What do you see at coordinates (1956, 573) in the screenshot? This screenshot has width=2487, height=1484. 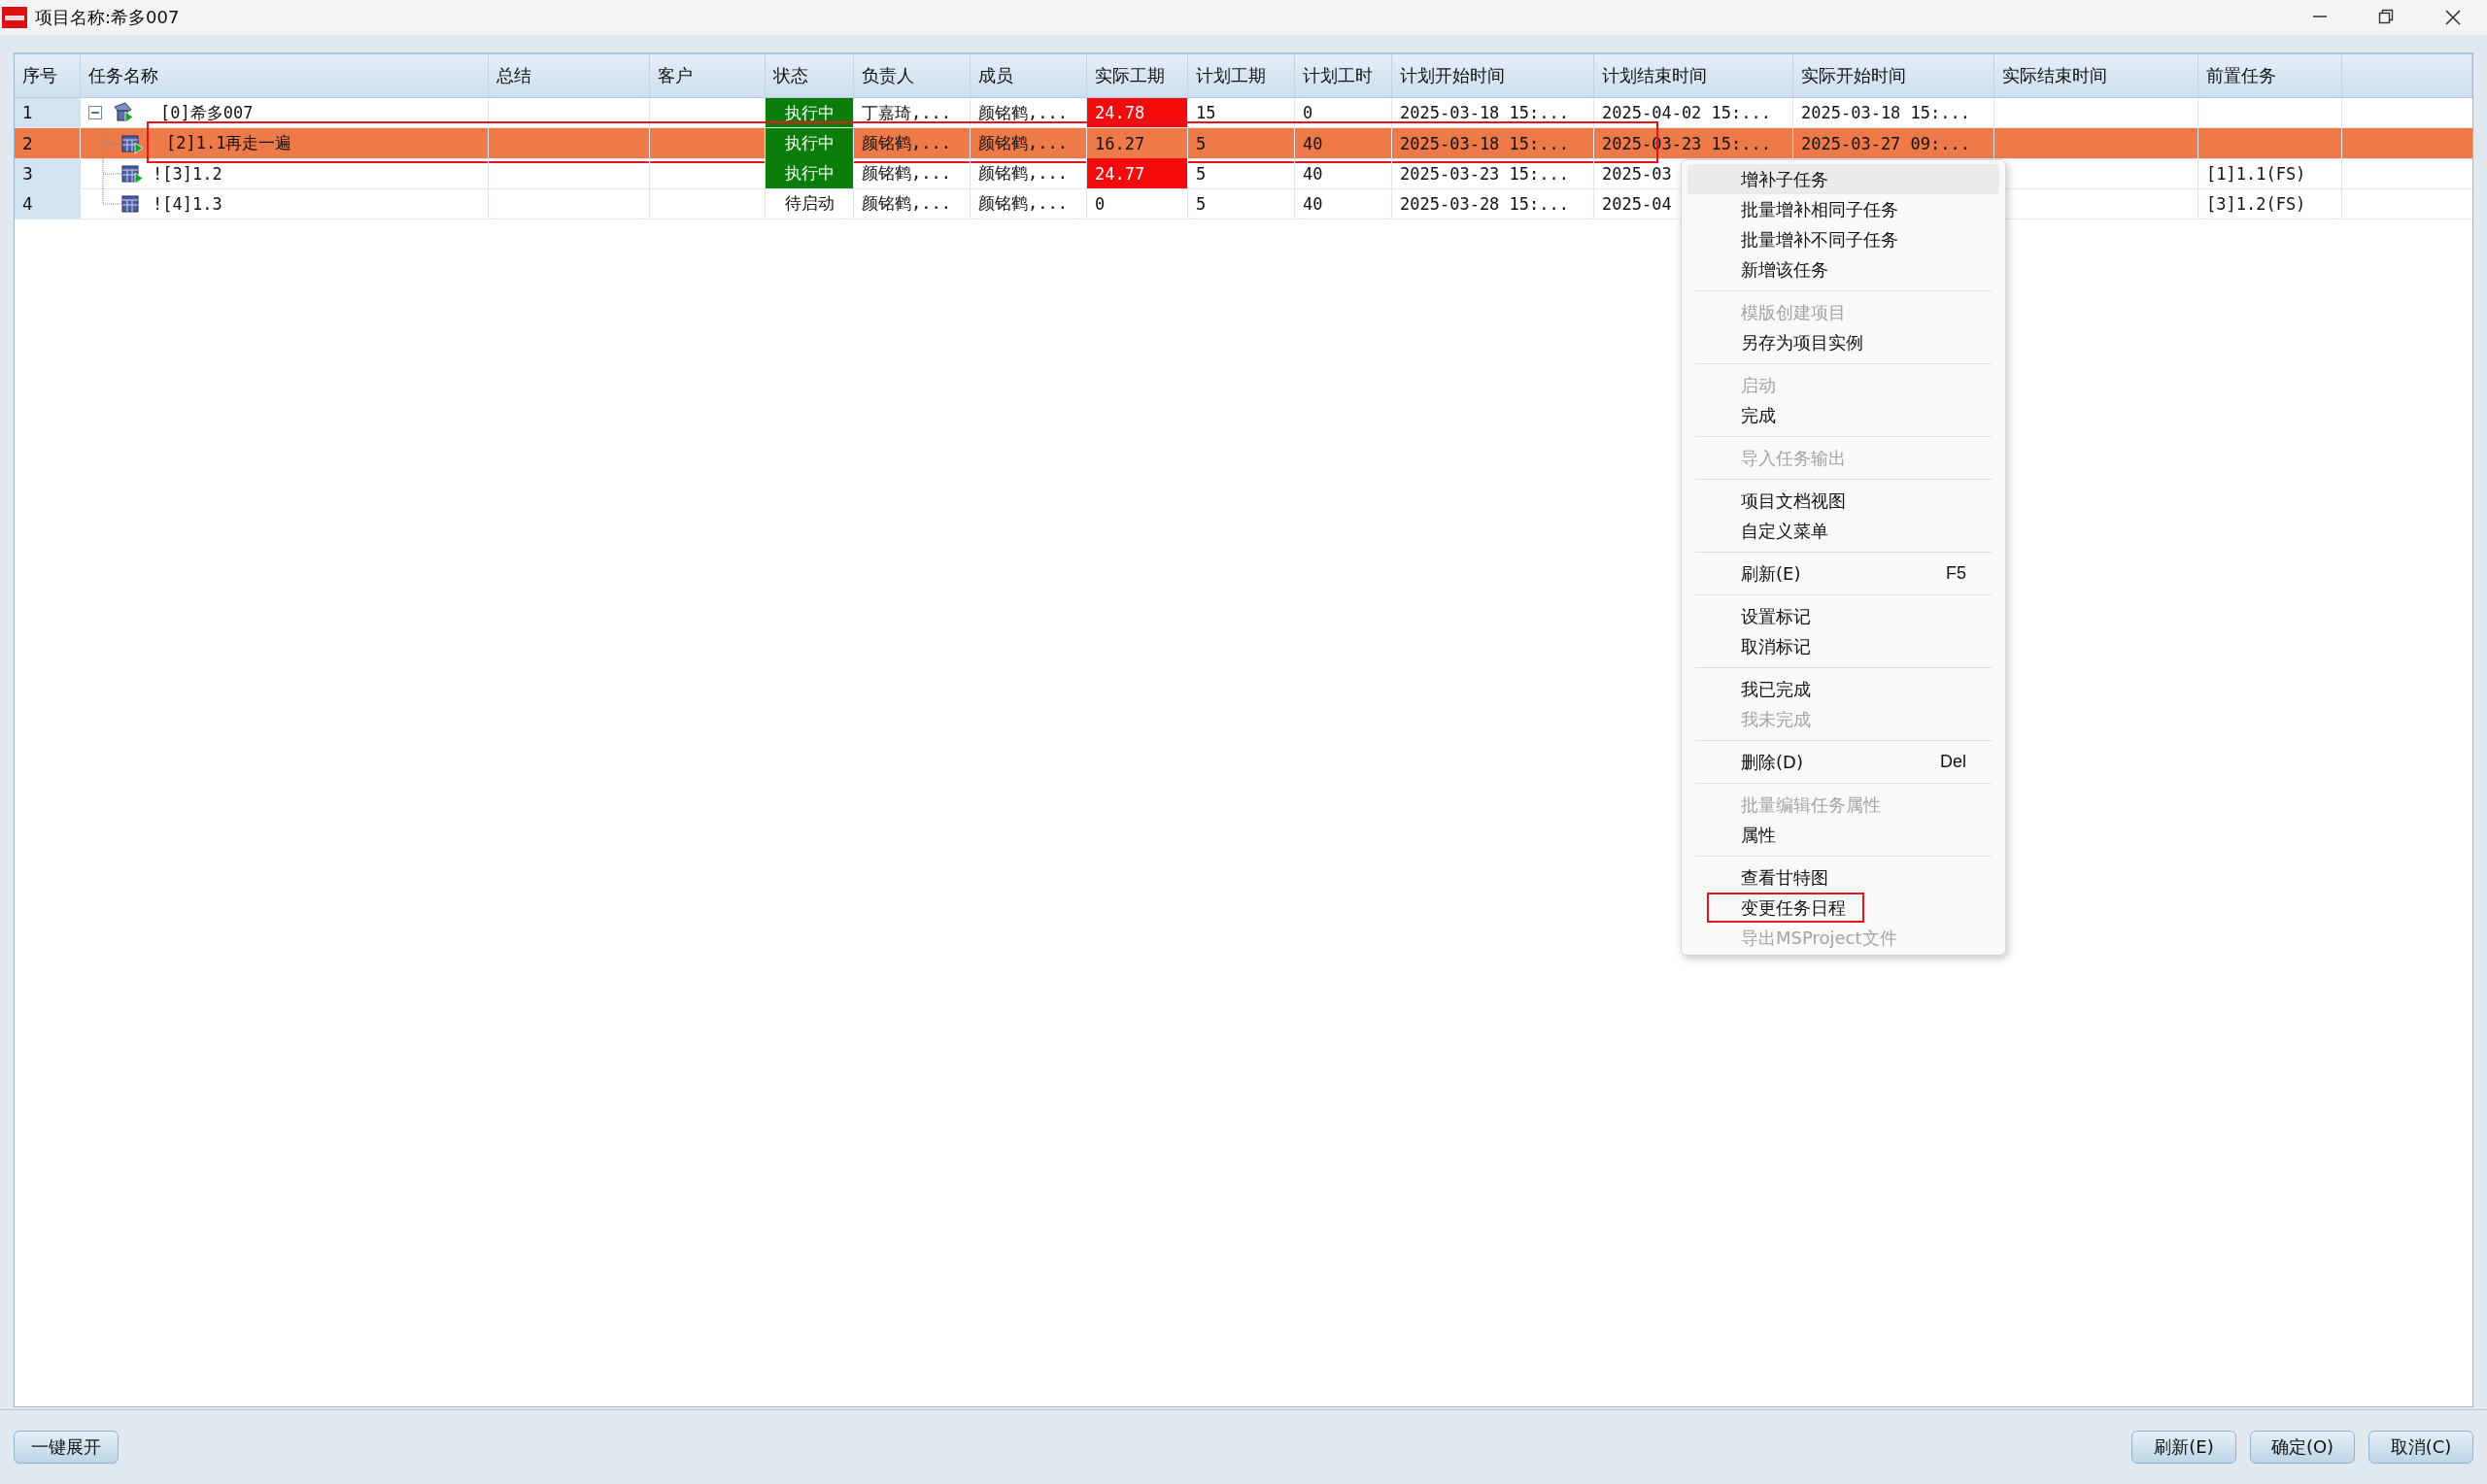 I see `shortcut-label: F5` at bounding box center [1956, 573].